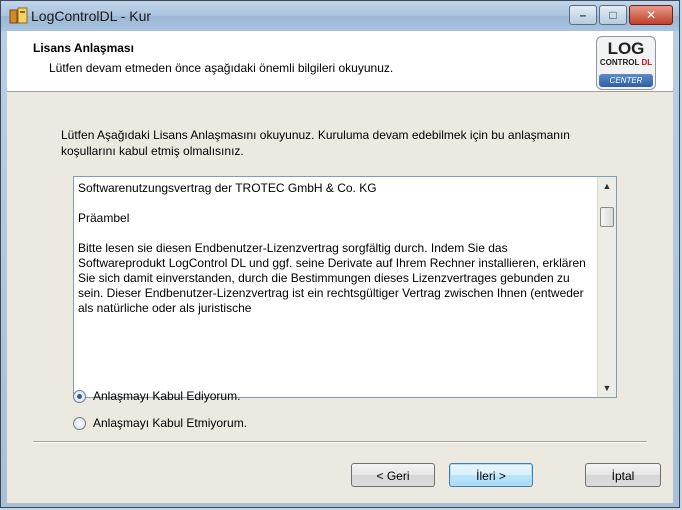  I want to click on logo-control-word: CONTROL, so click(620, 62).